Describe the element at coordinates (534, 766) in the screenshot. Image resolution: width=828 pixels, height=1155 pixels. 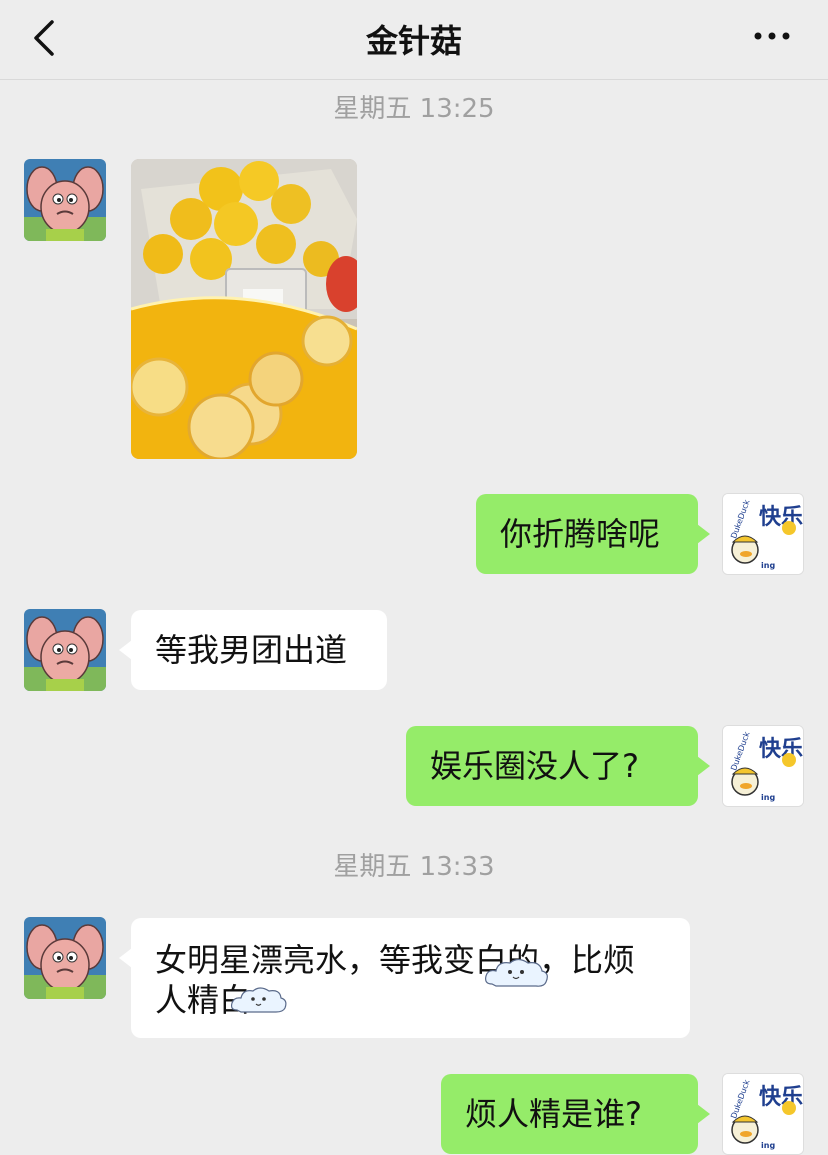
I see `message-text: 娱乐圈没人了?` at that location.